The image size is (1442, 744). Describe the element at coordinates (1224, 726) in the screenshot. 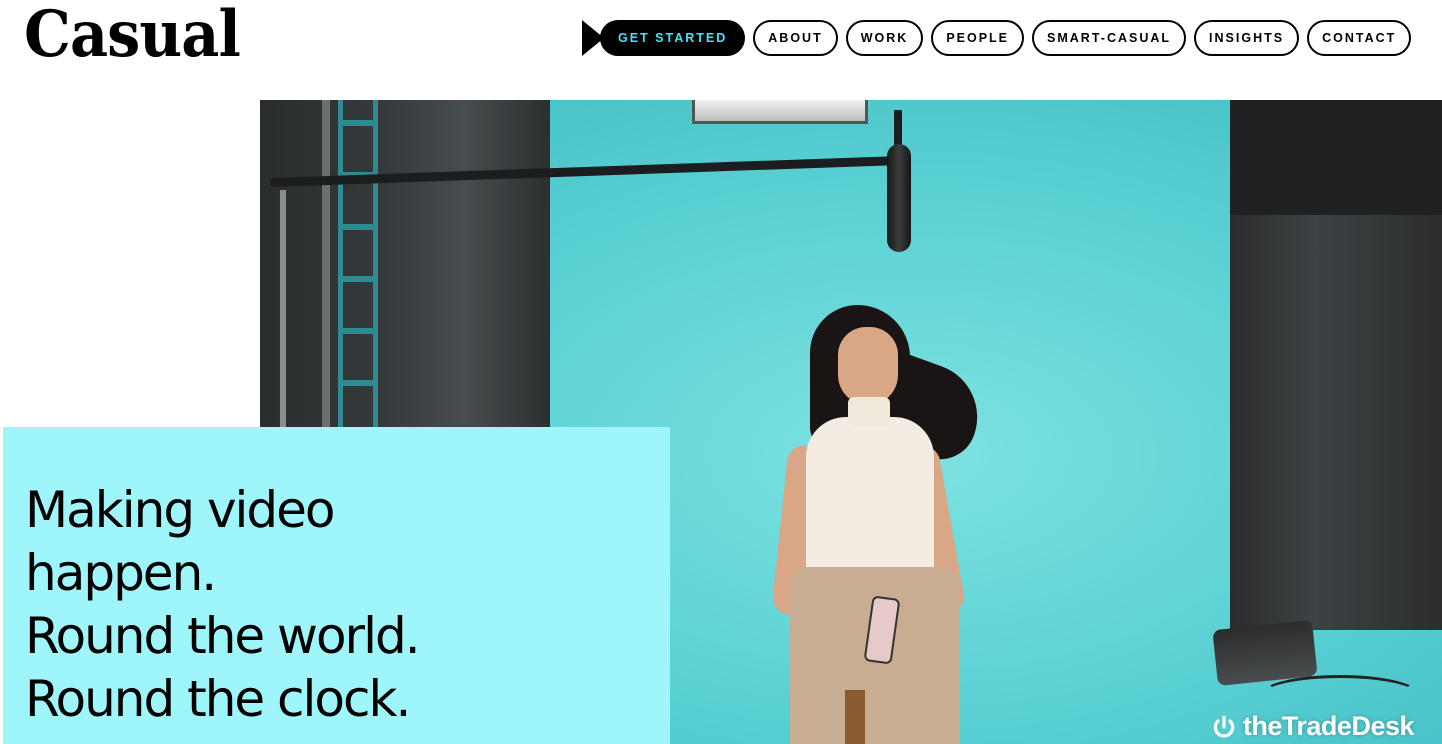

I see `power-icon` at that location.